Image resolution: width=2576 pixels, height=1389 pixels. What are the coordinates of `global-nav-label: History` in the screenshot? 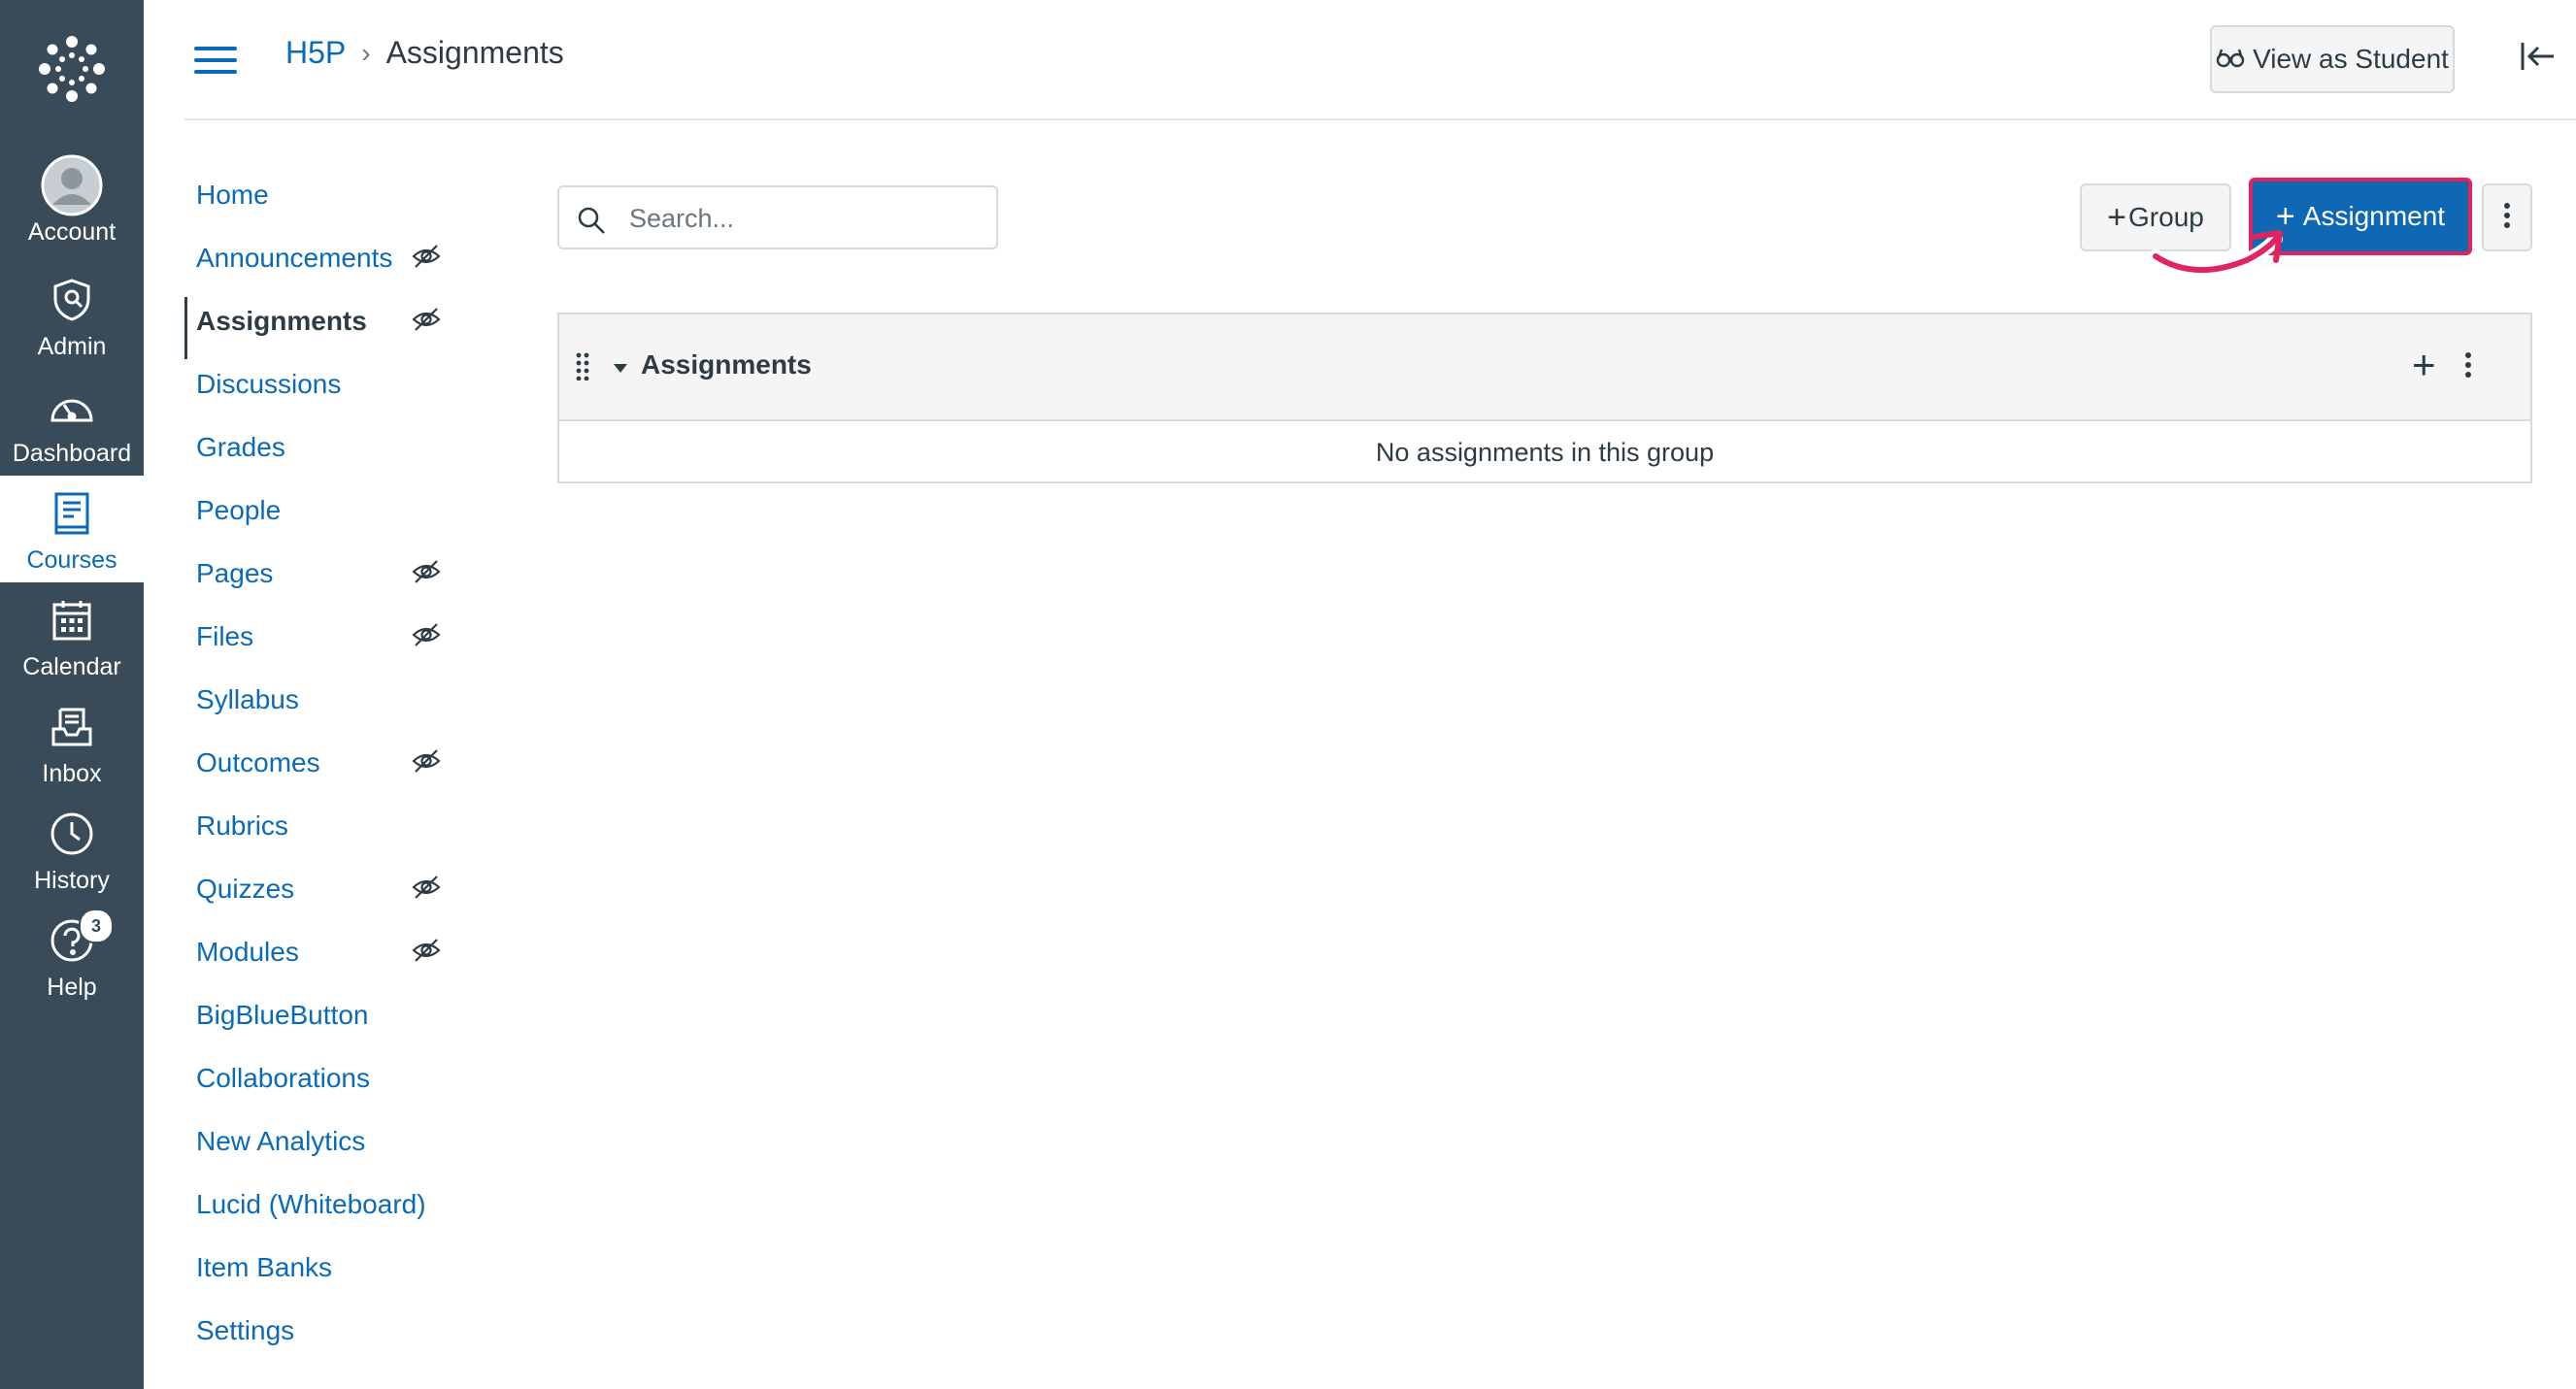 It's located at (72, 880).